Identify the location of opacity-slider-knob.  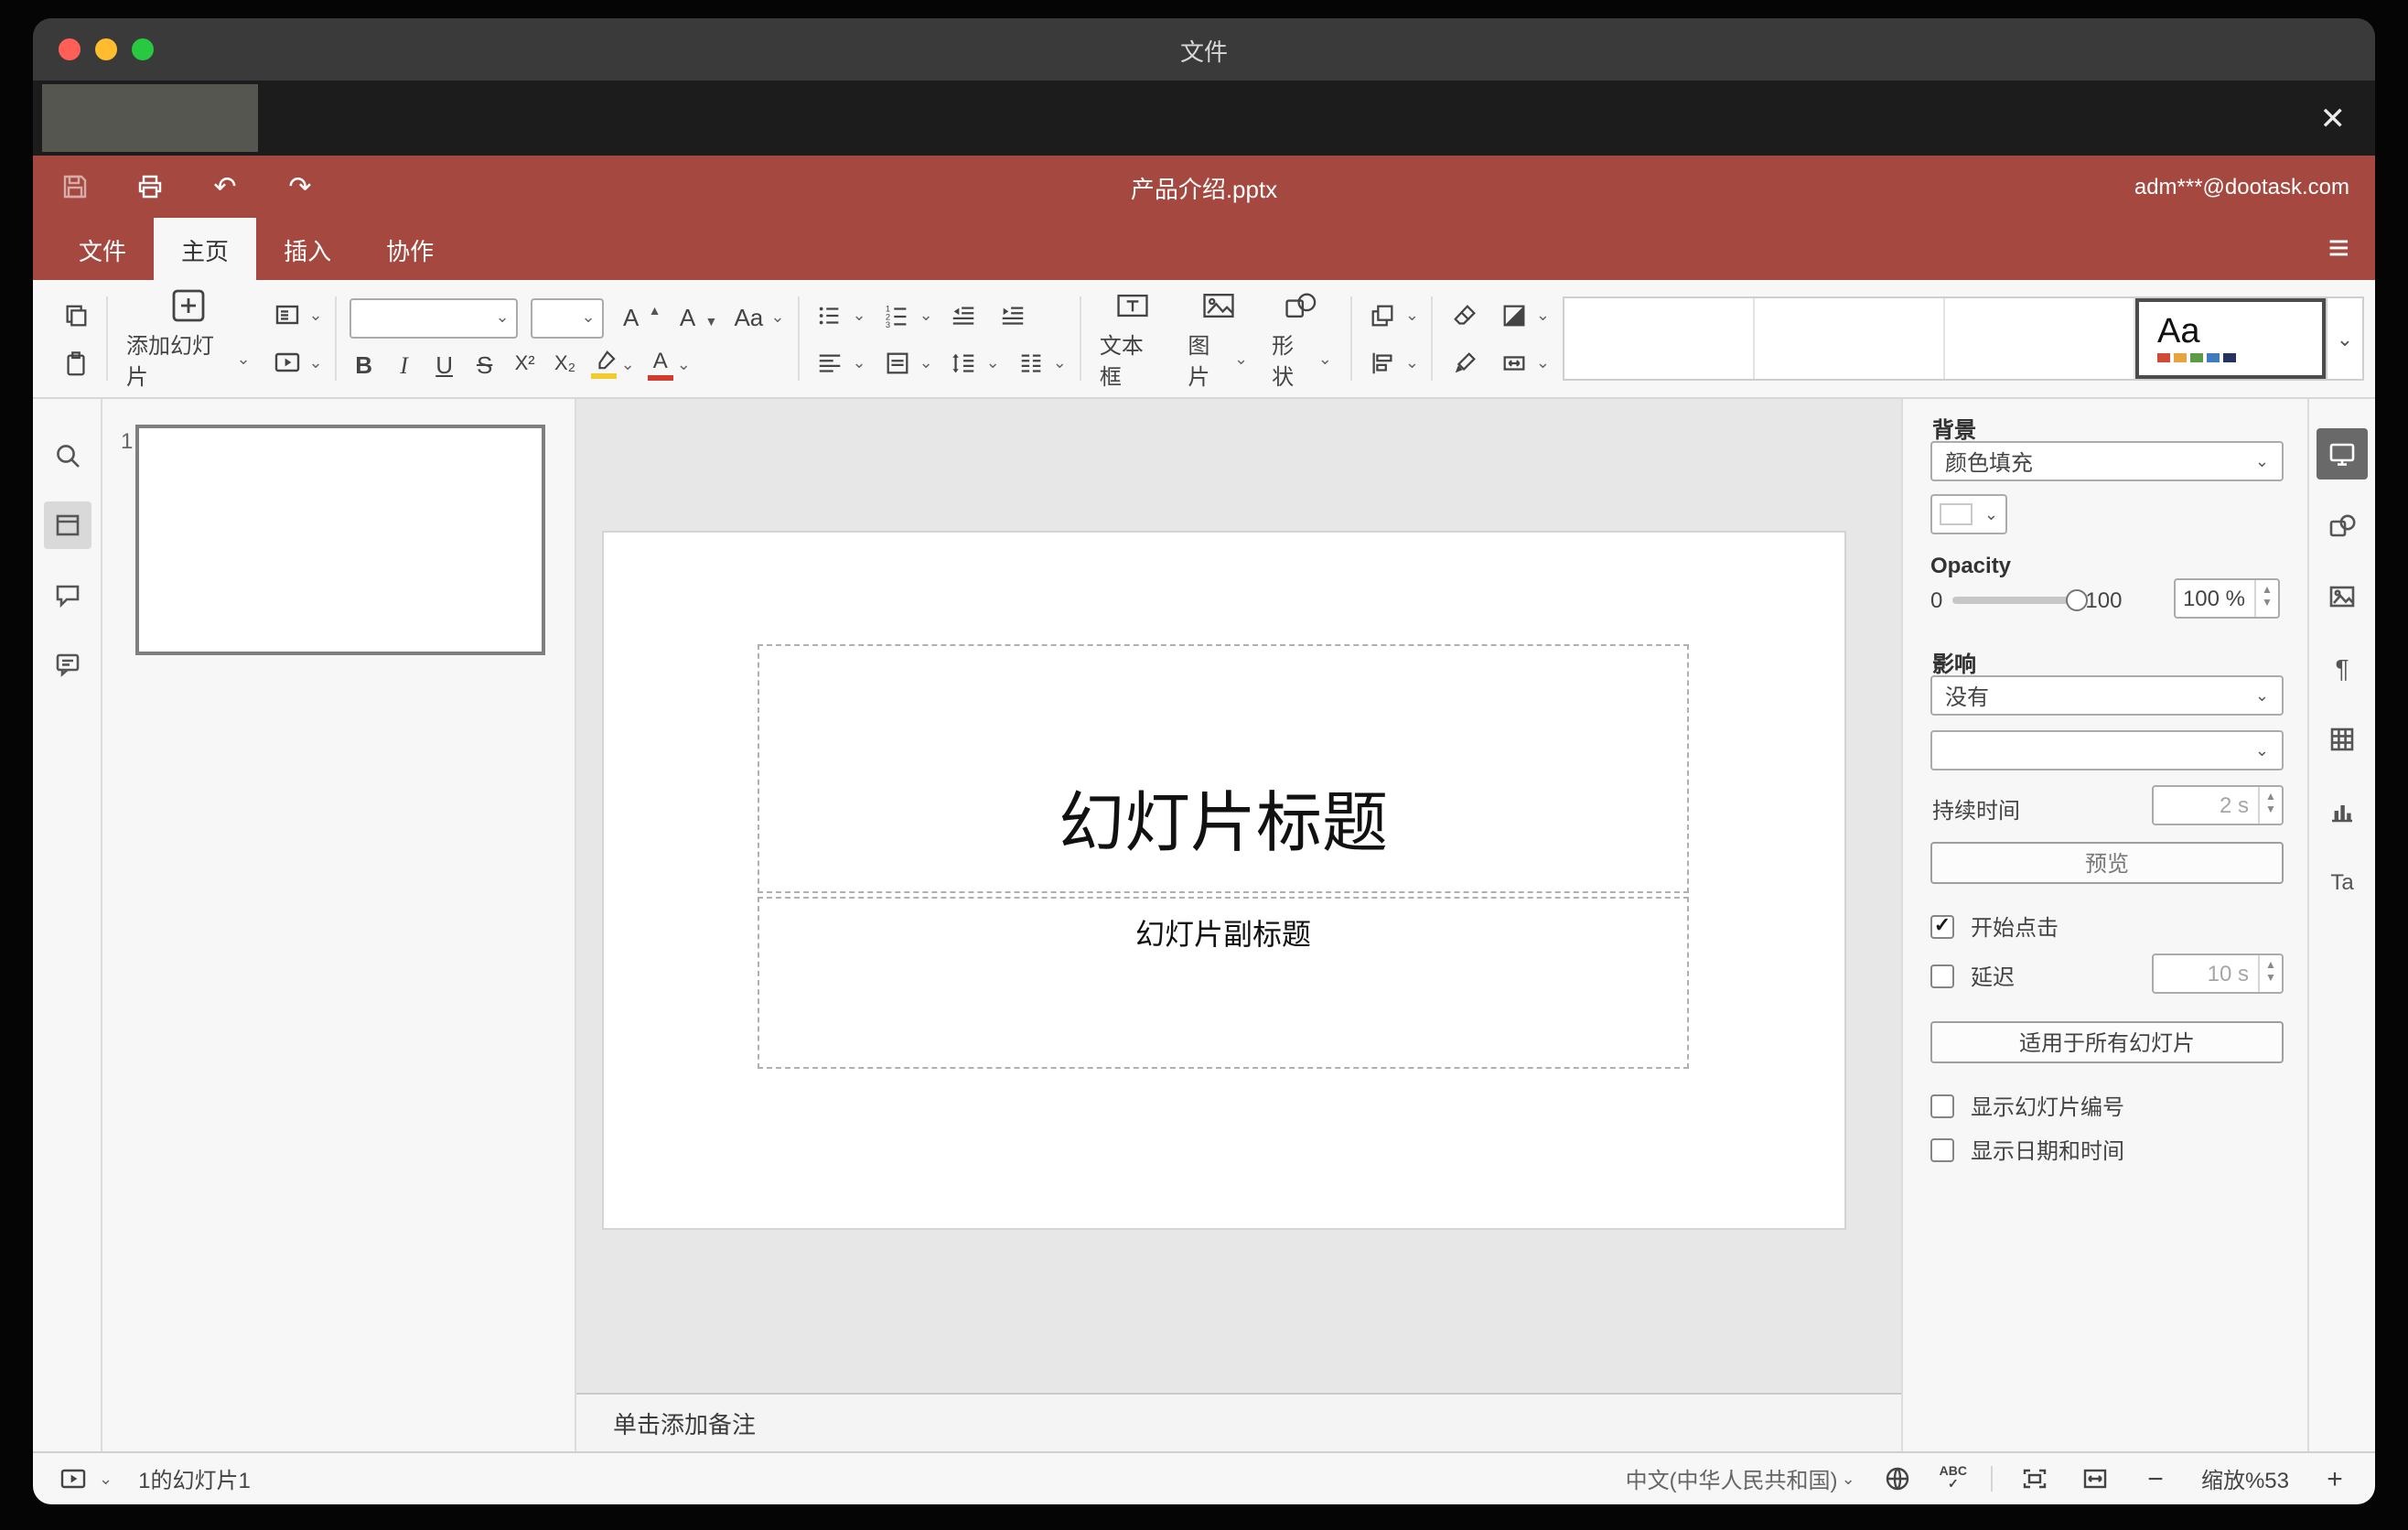
(2076, 600).